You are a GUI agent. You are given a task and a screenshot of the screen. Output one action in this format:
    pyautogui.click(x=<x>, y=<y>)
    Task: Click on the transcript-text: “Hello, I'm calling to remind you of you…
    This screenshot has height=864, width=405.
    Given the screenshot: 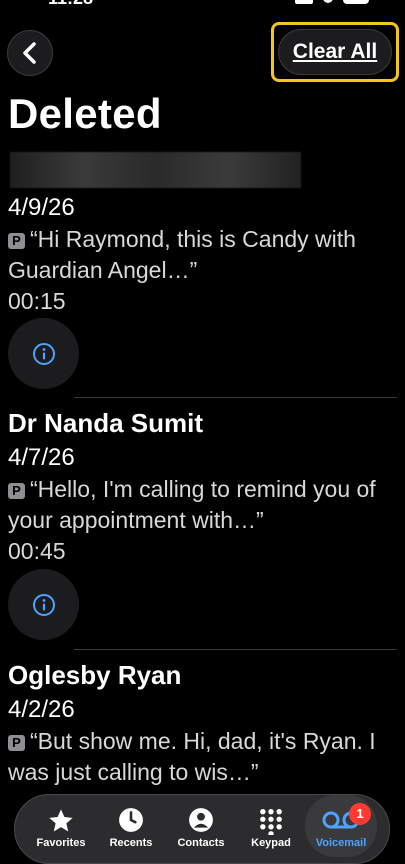 What is the action you would take?
    pyautogui.click(x=192, y=504)
    